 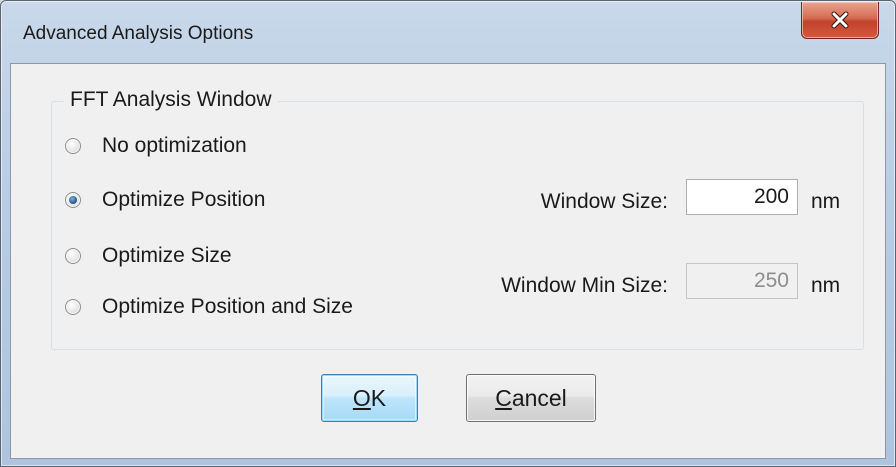 I want to click on cancel-button: Cancel, so click(x=531, y=398).